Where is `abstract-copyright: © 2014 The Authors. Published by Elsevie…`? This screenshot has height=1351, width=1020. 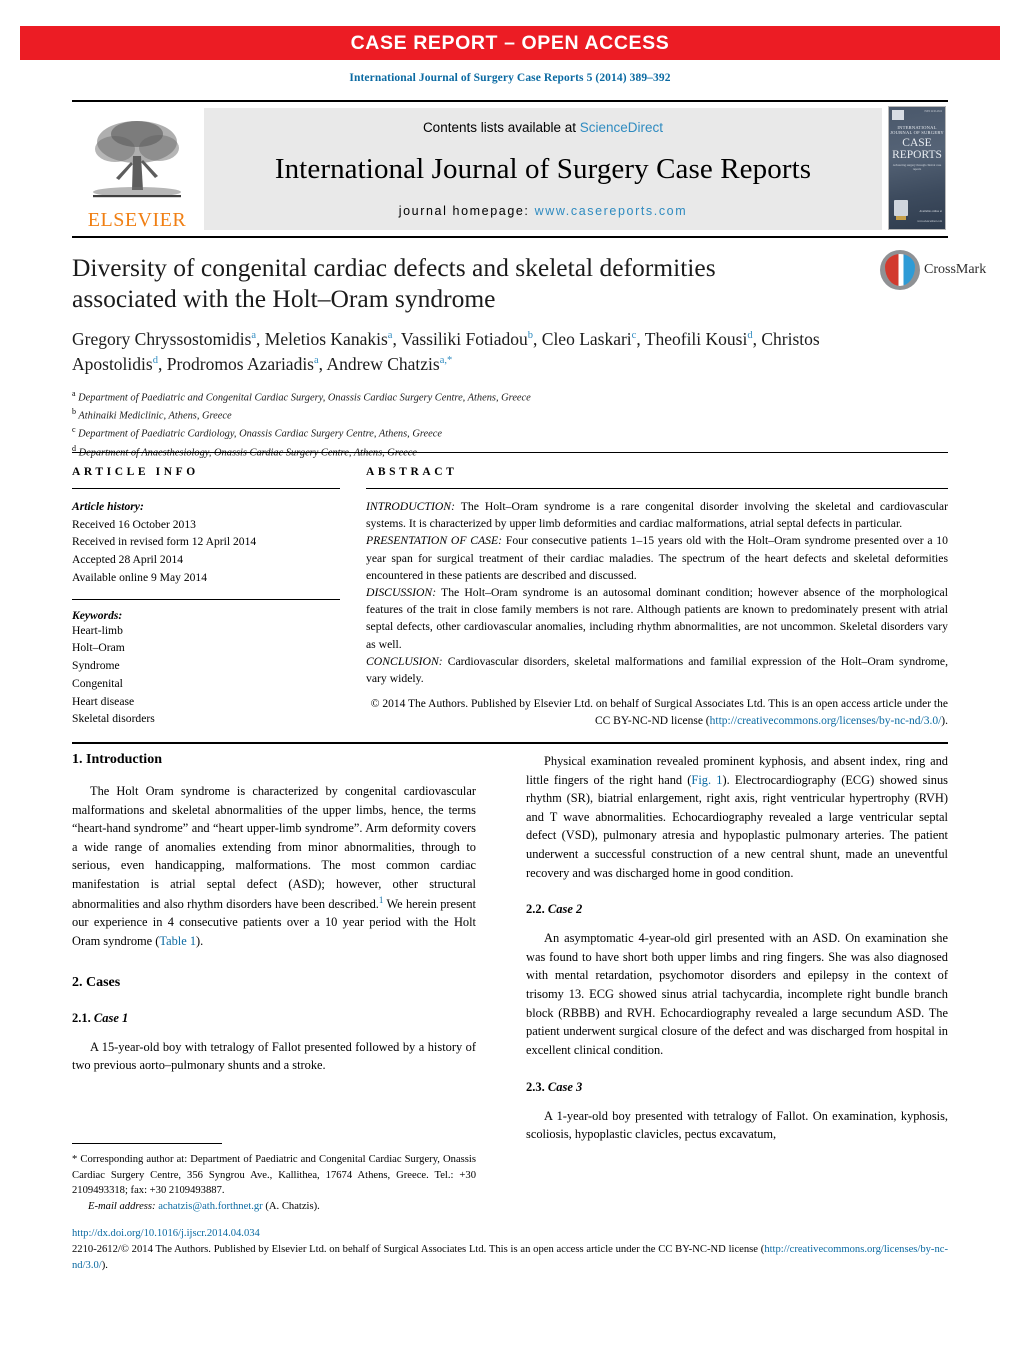 abstract-copyright: © 2014 The Authors. Published by Elsevie… is located at coordinates (657, 713).